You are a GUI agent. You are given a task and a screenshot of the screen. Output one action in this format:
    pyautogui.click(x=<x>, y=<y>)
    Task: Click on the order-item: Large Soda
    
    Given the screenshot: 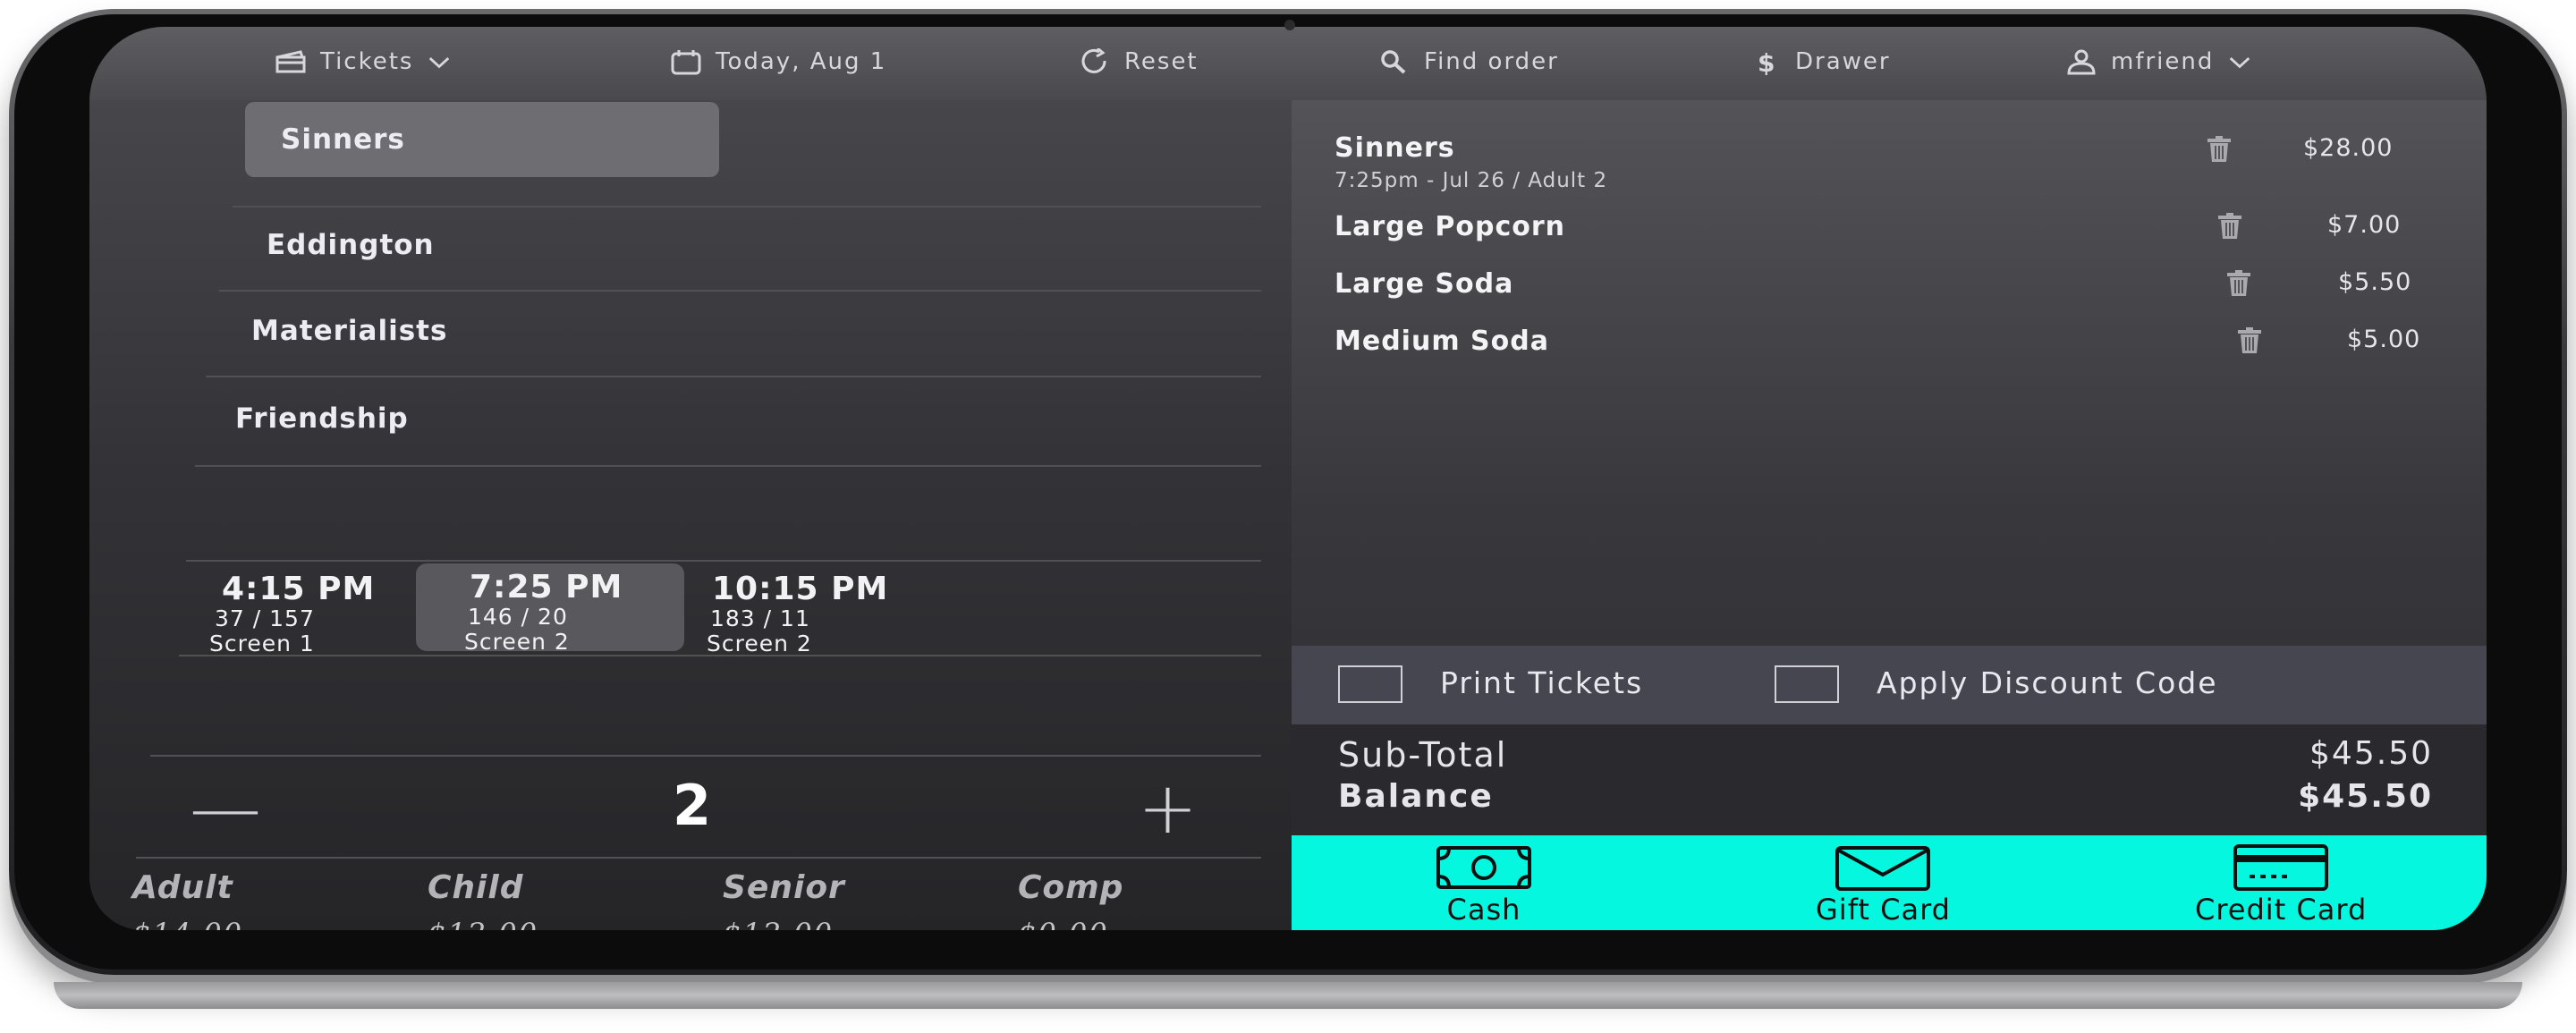 What is the action you would take?
    pyautogui.click(x=1424, y=284)
    